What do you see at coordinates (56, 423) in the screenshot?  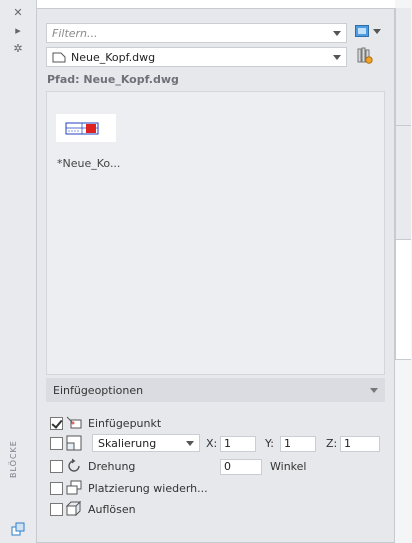 I see `insertion-point-checkbox` at bounding box center [56, 423].